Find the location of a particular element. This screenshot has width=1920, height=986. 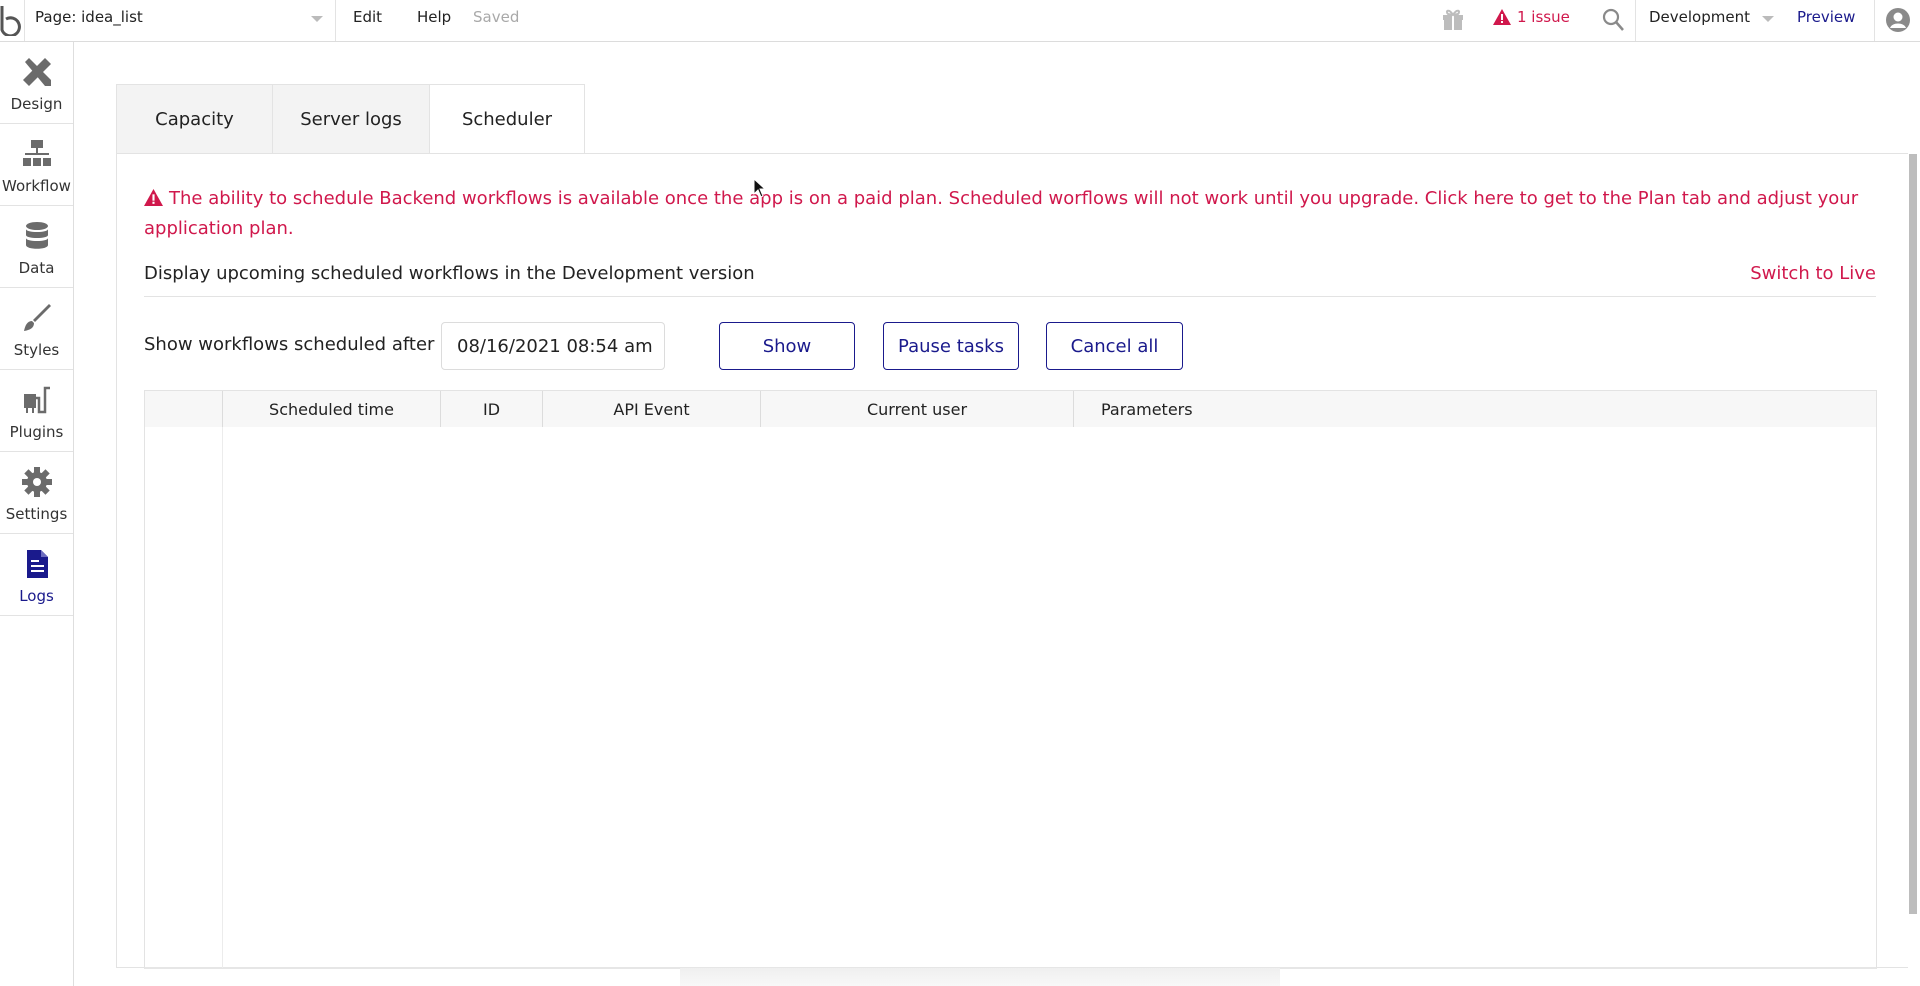

database-icon is located at coordinates (36, 235).